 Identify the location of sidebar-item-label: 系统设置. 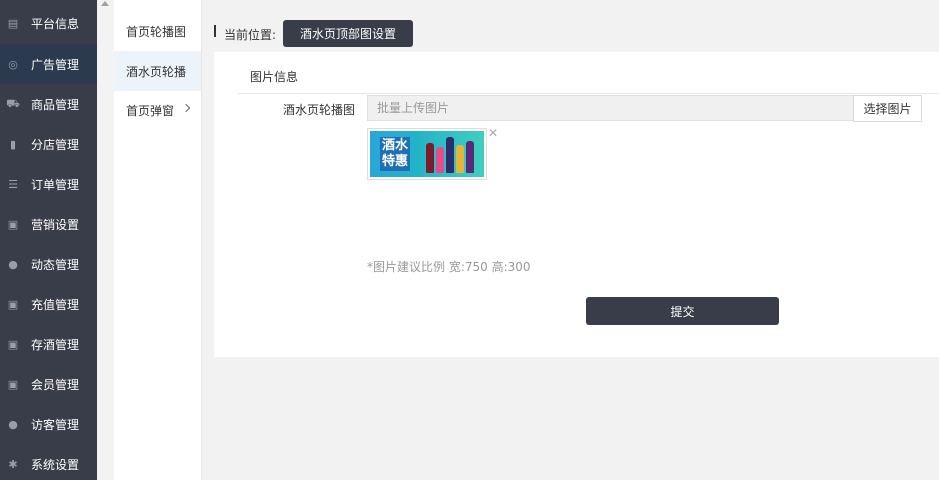
(55, 464).